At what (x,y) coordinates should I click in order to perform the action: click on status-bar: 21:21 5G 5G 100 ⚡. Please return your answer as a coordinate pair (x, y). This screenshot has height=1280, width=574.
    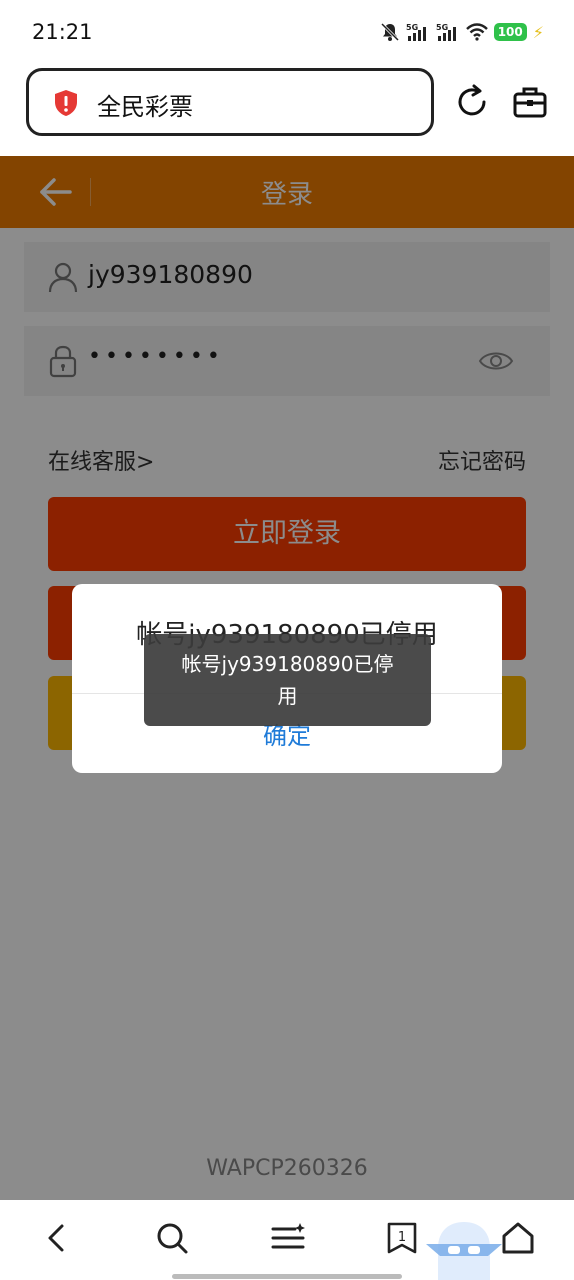
    Looking at the image, I should click on (287, 31).